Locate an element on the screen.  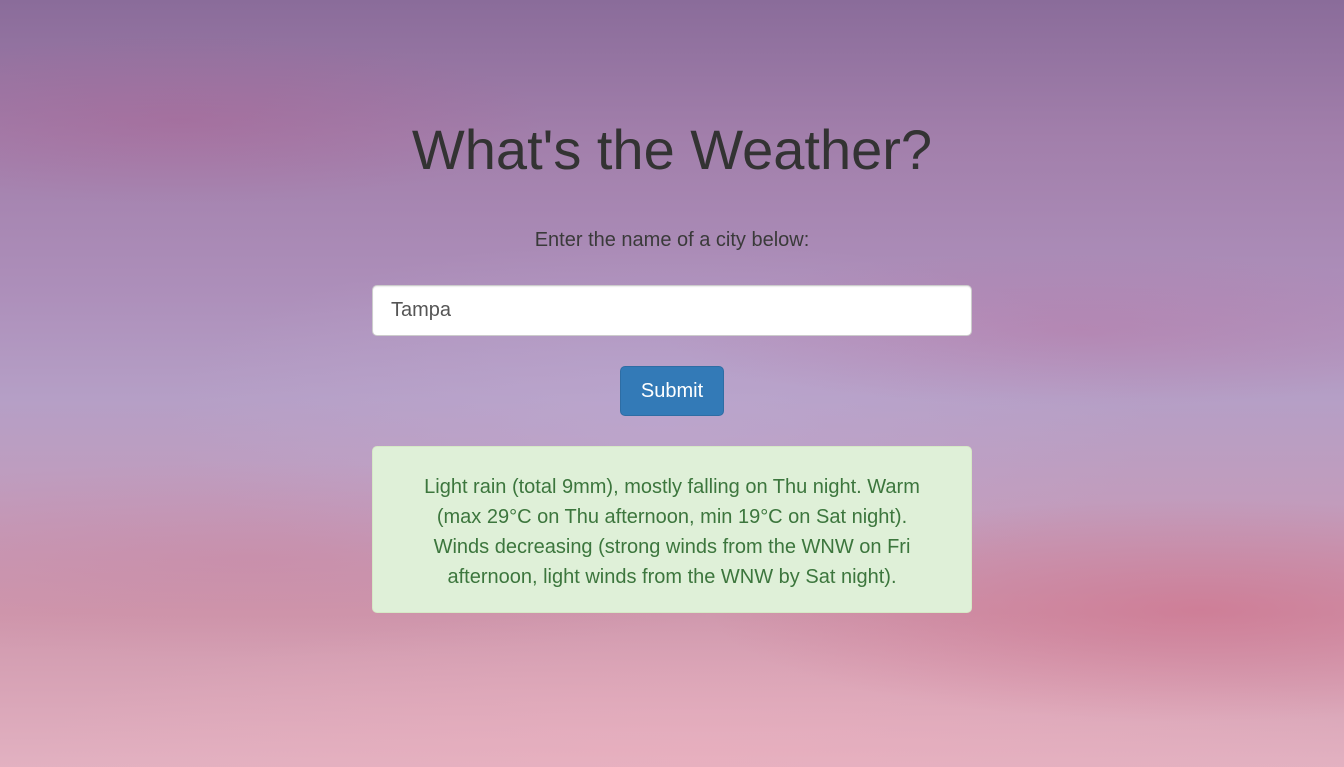
page-title: What's the Weather? is located at coordinates (672, 149).